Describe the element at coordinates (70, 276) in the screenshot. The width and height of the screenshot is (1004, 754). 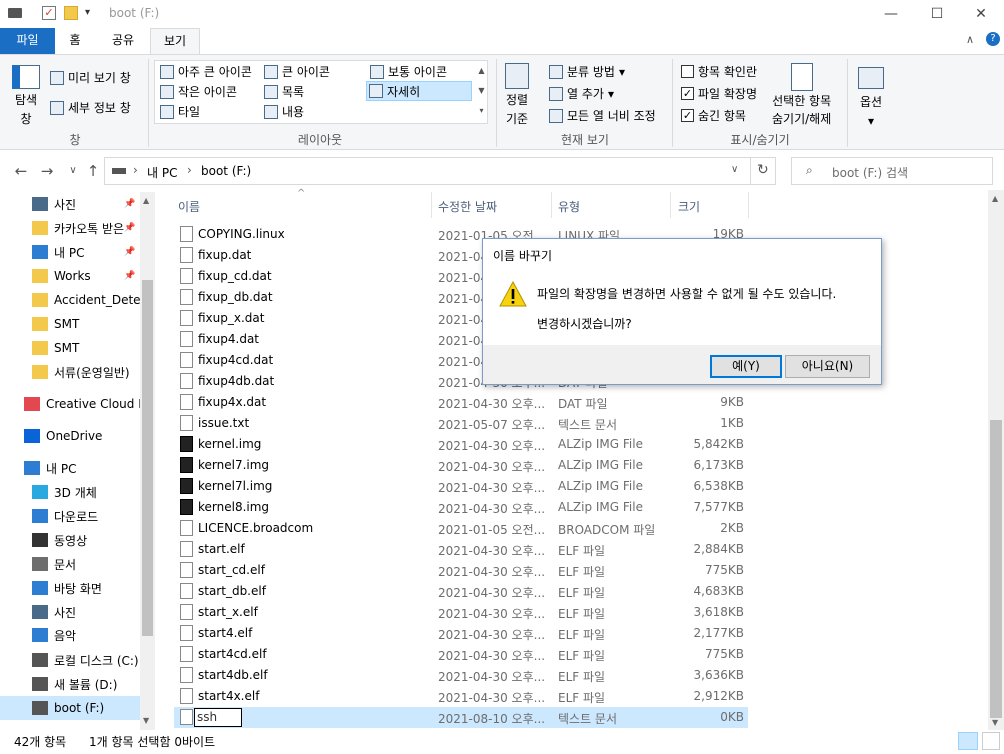
I see `sidebar-item: Works 📌` at that location.